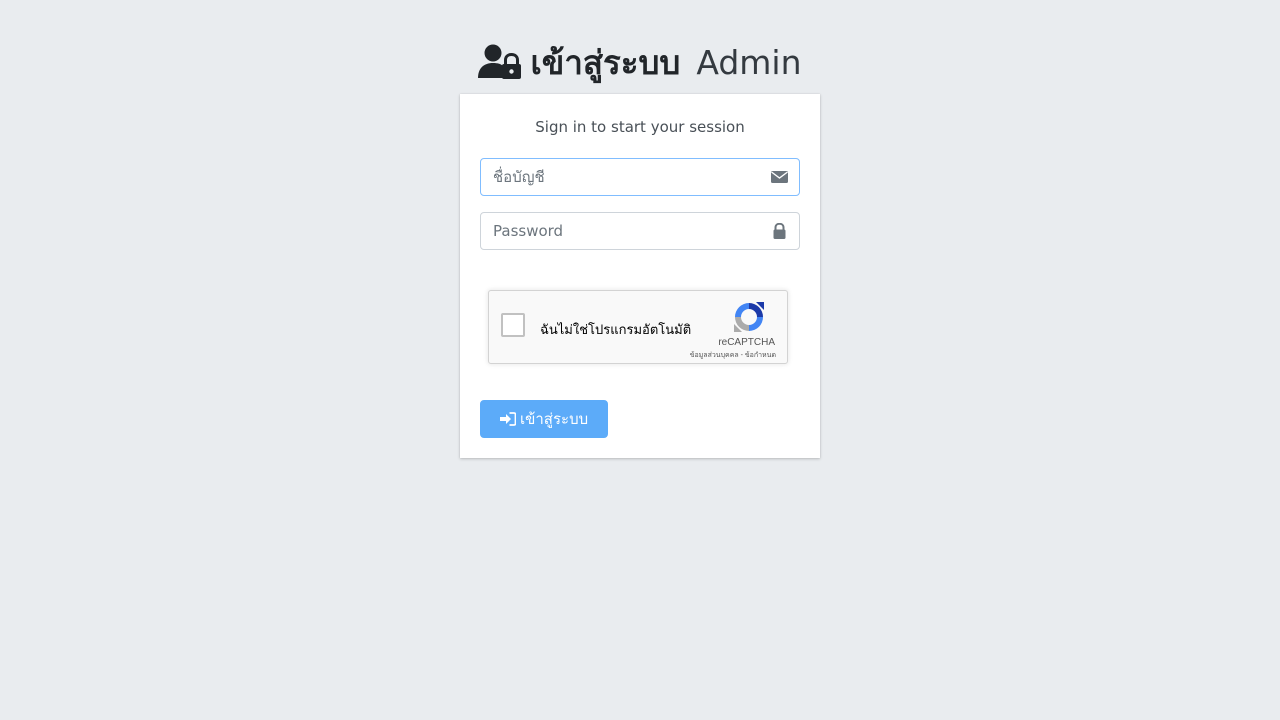 This screenshot has width=1280, height=720. I want to click on login-button-label: เข้าสู่ระบบ, so click(554, 419).